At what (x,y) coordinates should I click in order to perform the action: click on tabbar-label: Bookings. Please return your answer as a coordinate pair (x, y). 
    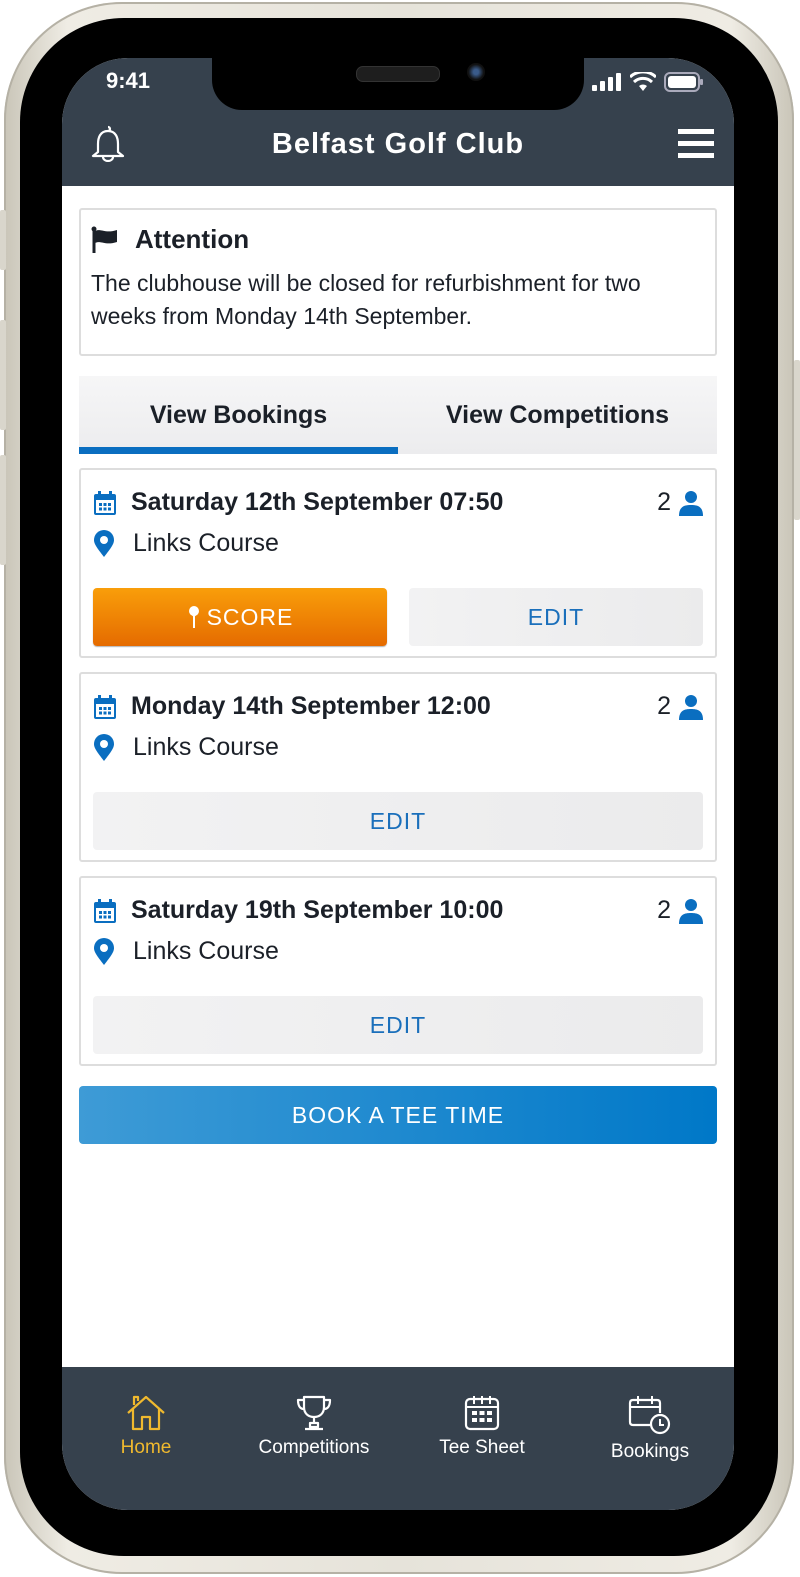
    Looking at the image, I should click on (650, 1451).